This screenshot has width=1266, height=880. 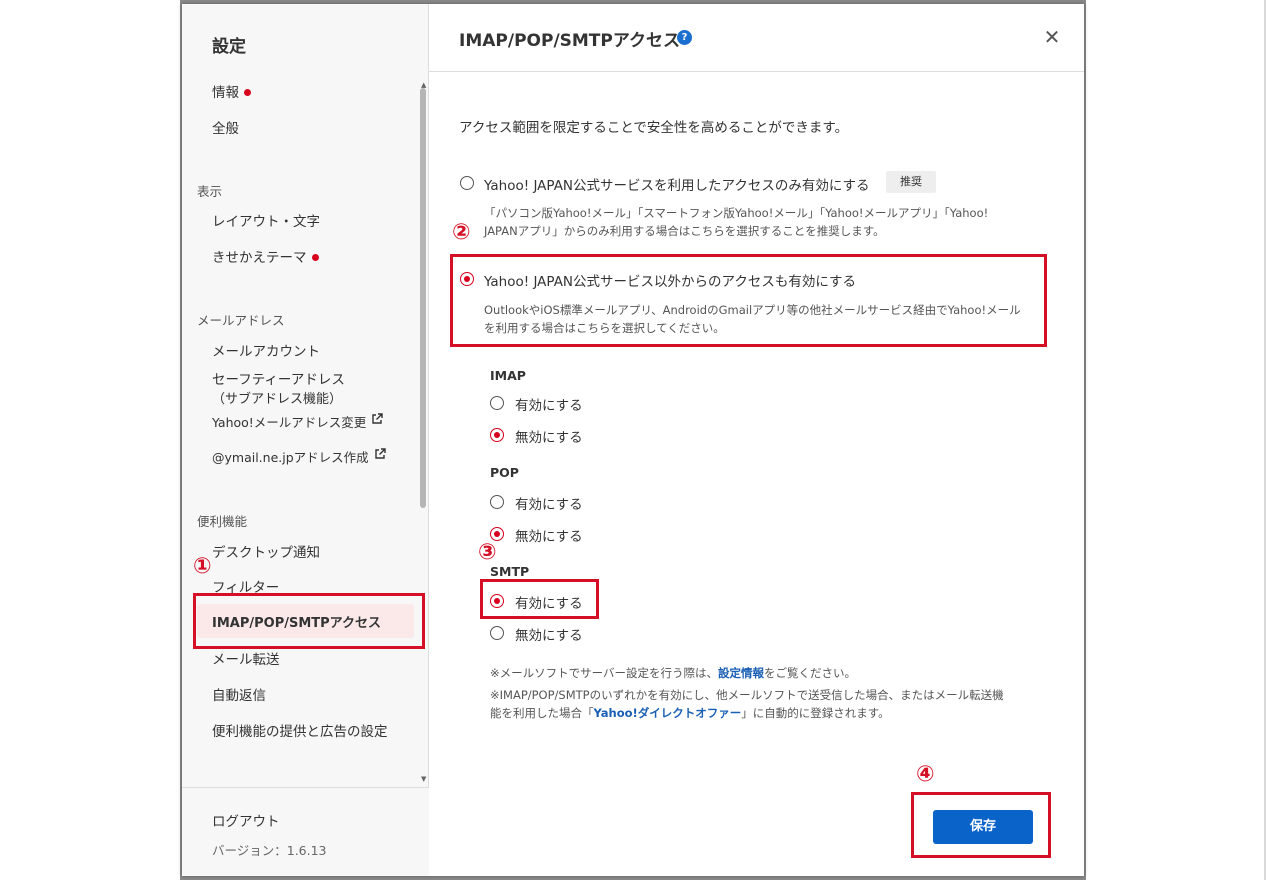 What do you see at coordinates (684, 37) in the screenshot?
I see `help-icon: ?` at bounding box center [684, 37].